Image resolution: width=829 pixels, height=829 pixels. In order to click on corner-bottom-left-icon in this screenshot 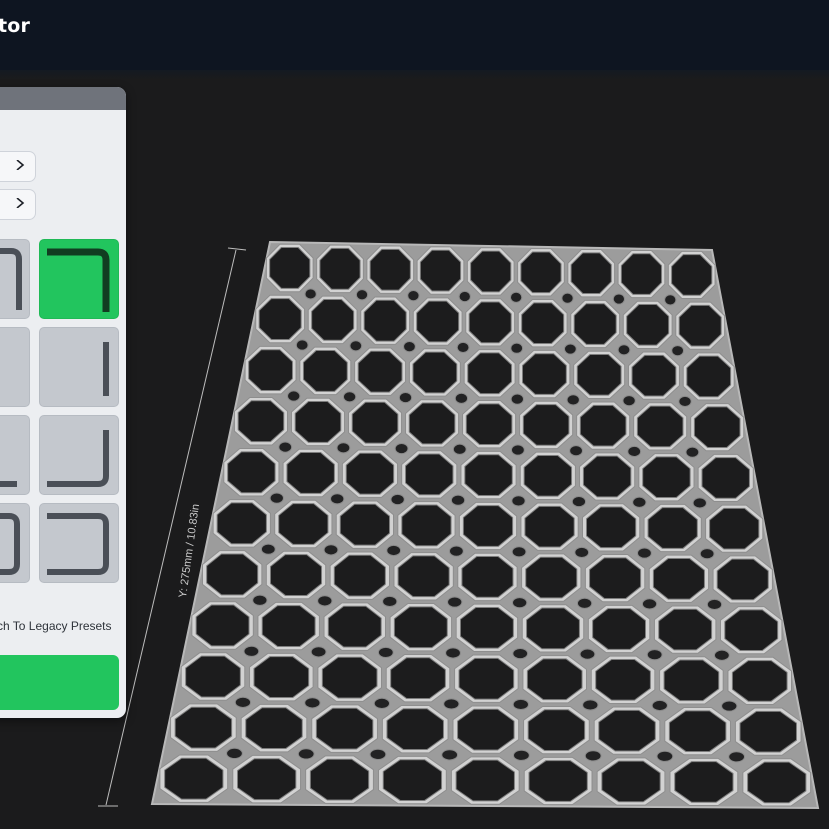, I will do `click(8, 484)`.